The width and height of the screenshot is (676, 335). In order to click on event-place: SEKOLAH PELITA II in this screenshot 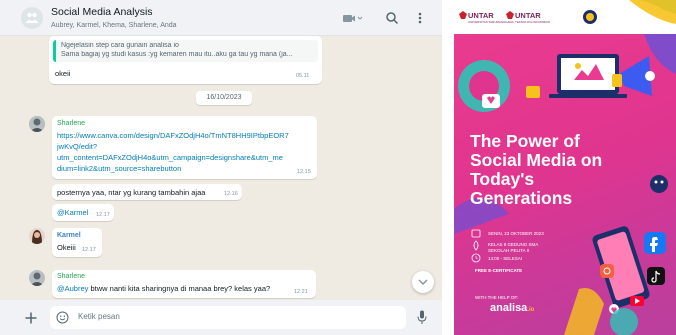, I will do `click(509, 250)`.